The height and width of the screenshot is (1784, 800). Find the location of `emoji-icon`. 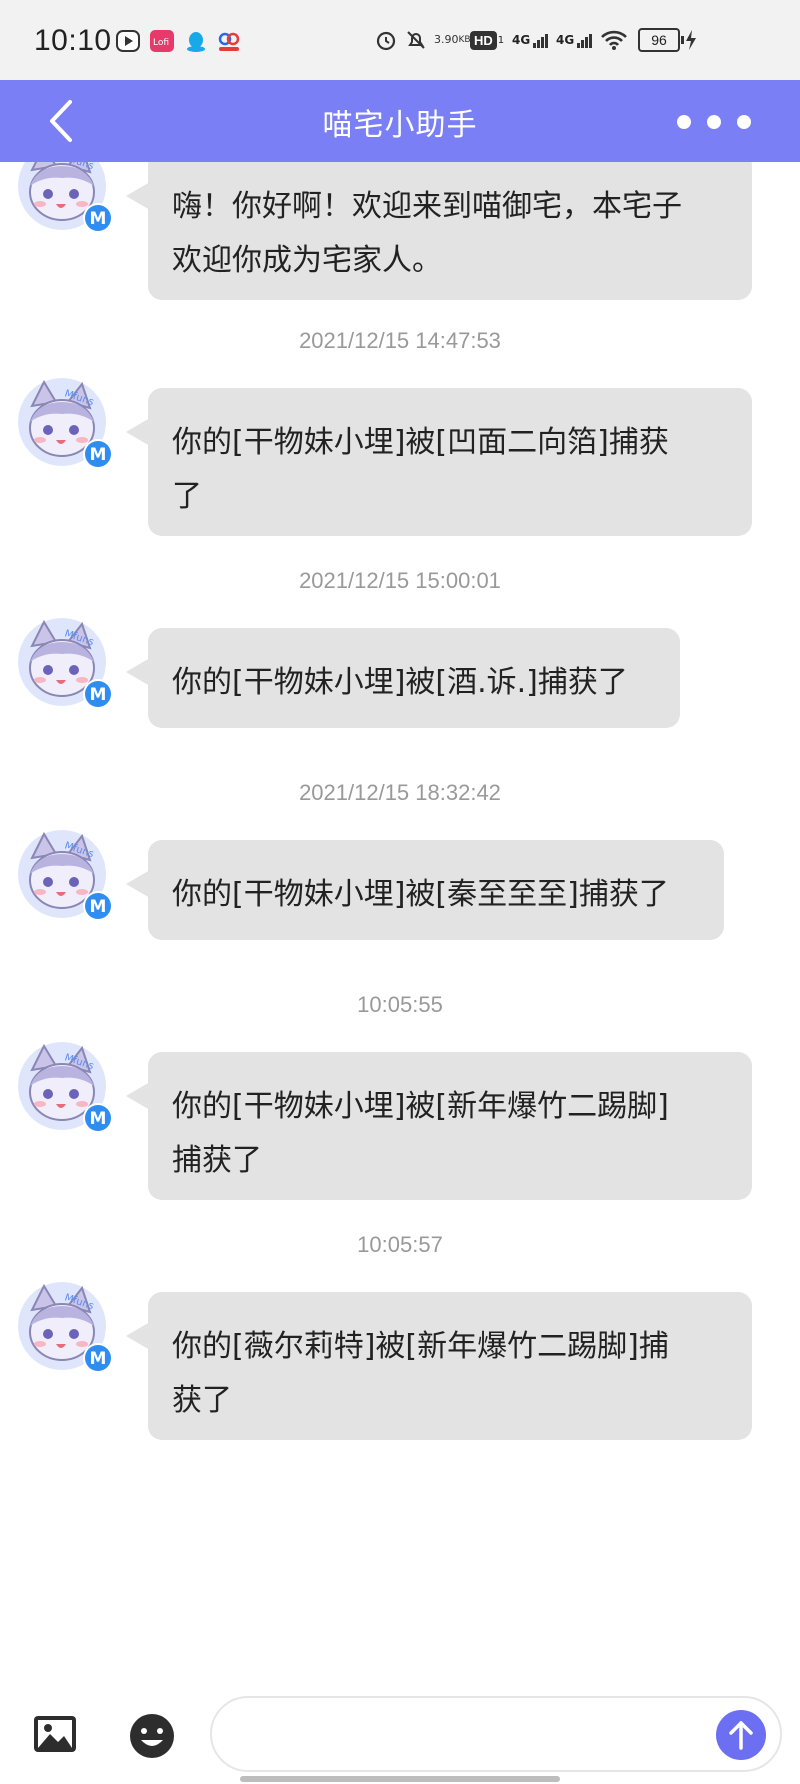

emoji-icon is located at coordinates (152, 1736).